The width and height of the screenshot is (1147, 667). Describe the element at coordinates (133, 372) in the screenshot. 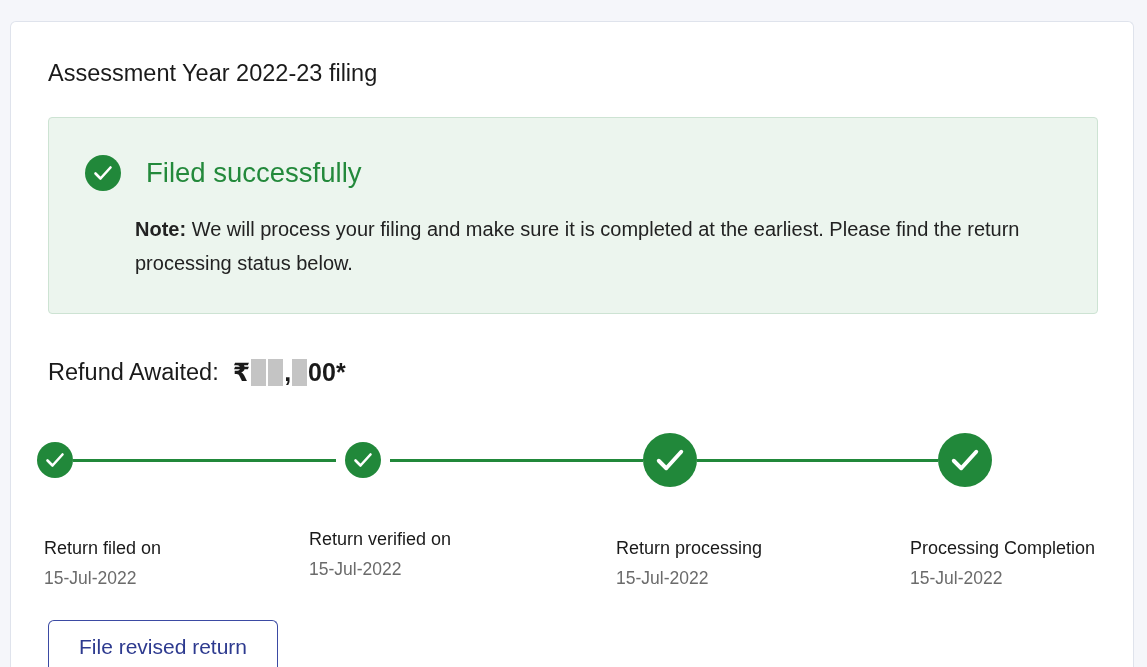

I see `refund-label: Refund Awaited:` at that location.